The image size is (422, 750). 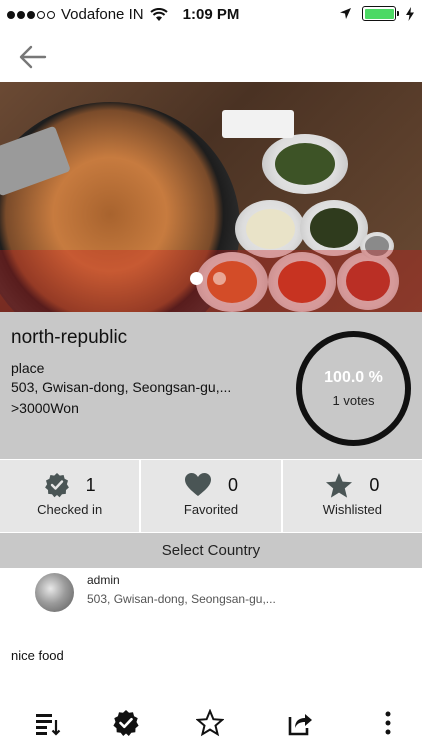 I want to click on star-icon, so click(x=339, y=485).